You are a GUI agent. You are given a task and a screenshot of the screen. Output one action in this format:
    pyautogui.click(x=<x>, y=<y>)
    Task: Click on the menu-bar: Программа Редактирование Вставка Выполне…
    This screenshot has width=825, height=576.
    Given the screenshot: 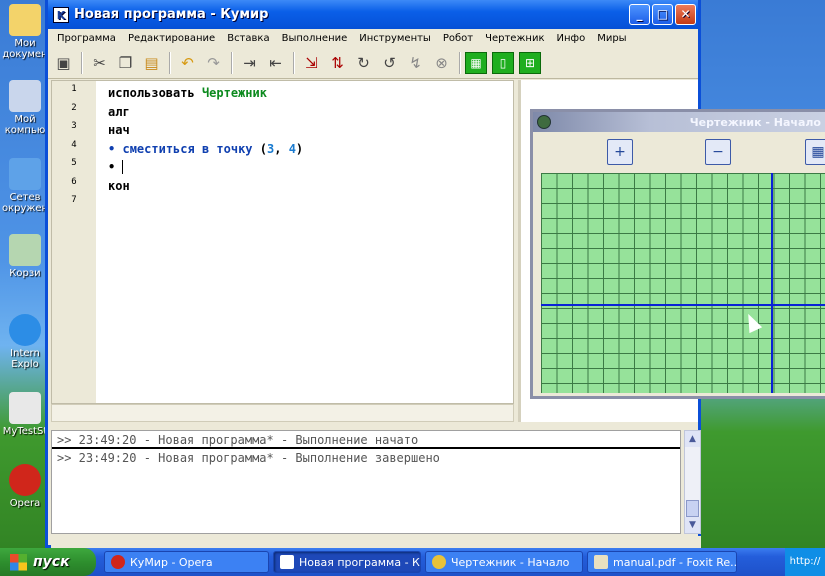 What is the action you would take?
    pyautogui.click(x=373, y=38)
    